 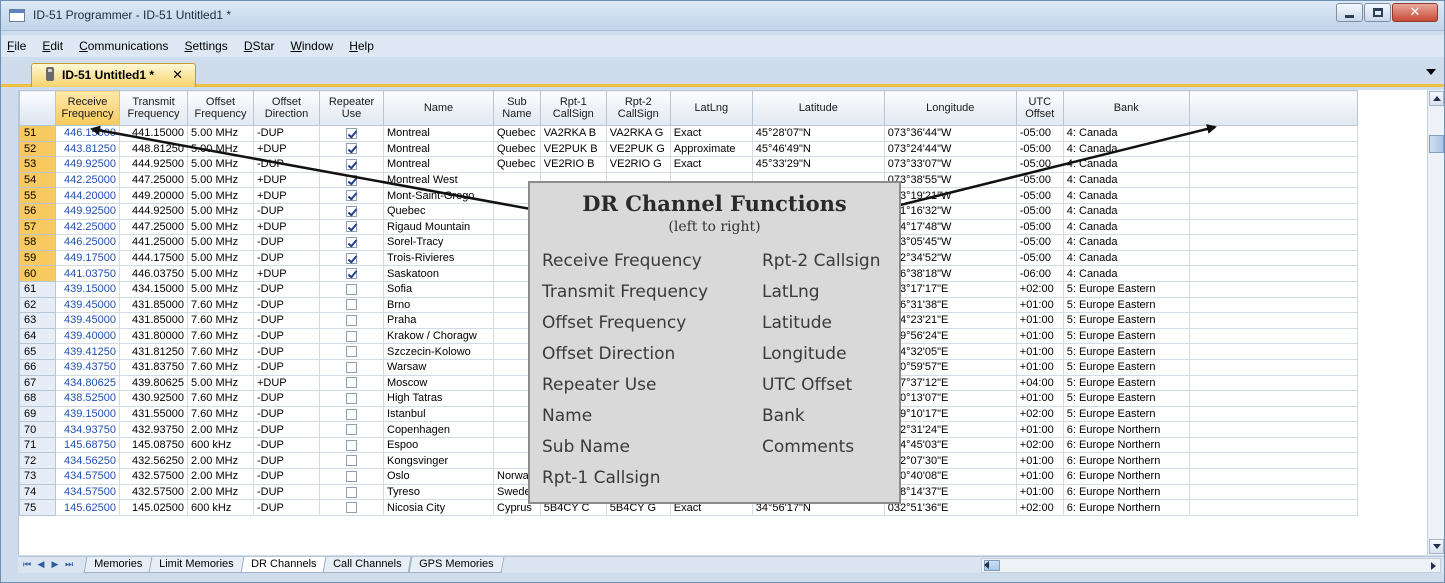 I want to click on column-header-sub: Sub Name, so click(x=517, y=108).